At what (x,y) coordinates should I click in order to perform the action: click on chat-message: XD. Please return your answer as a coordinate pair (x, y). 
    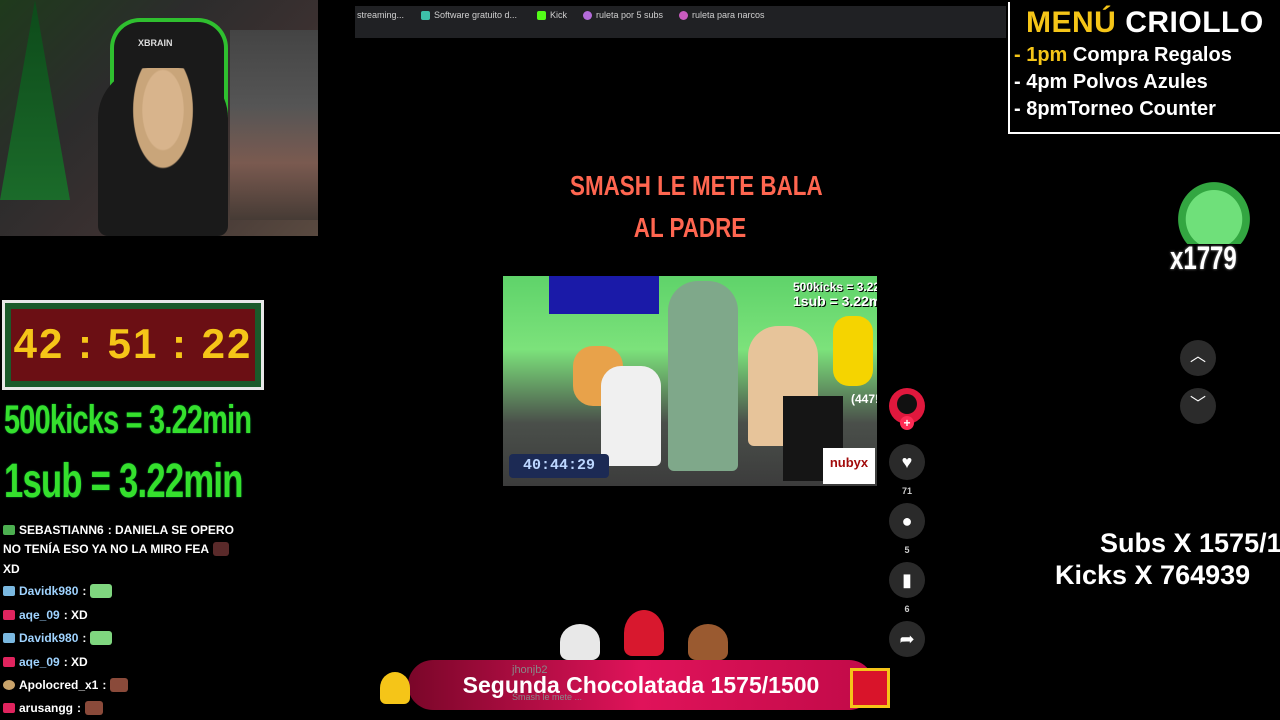
    Looking at the image, I should click on (11, 569).